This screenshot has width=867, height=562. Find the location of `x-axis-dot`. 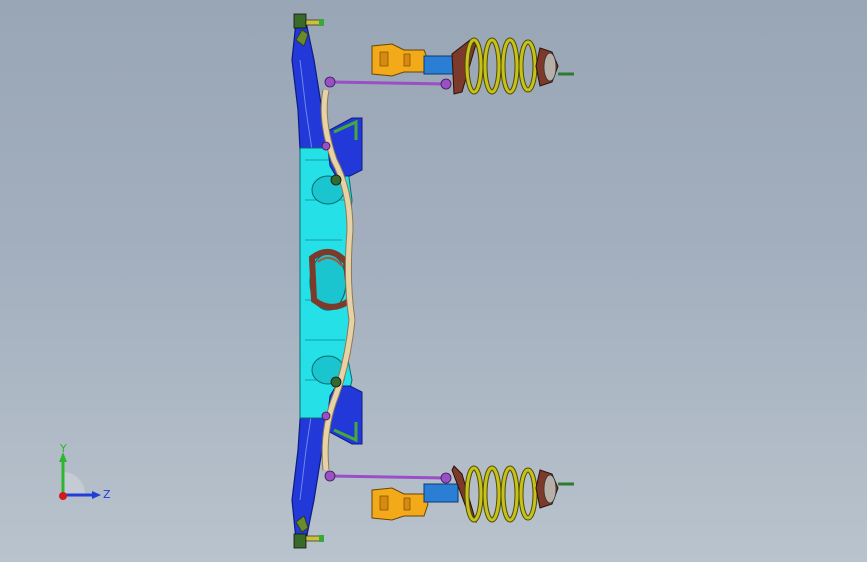

x-axis-dot is located at coordinates (63, 496).